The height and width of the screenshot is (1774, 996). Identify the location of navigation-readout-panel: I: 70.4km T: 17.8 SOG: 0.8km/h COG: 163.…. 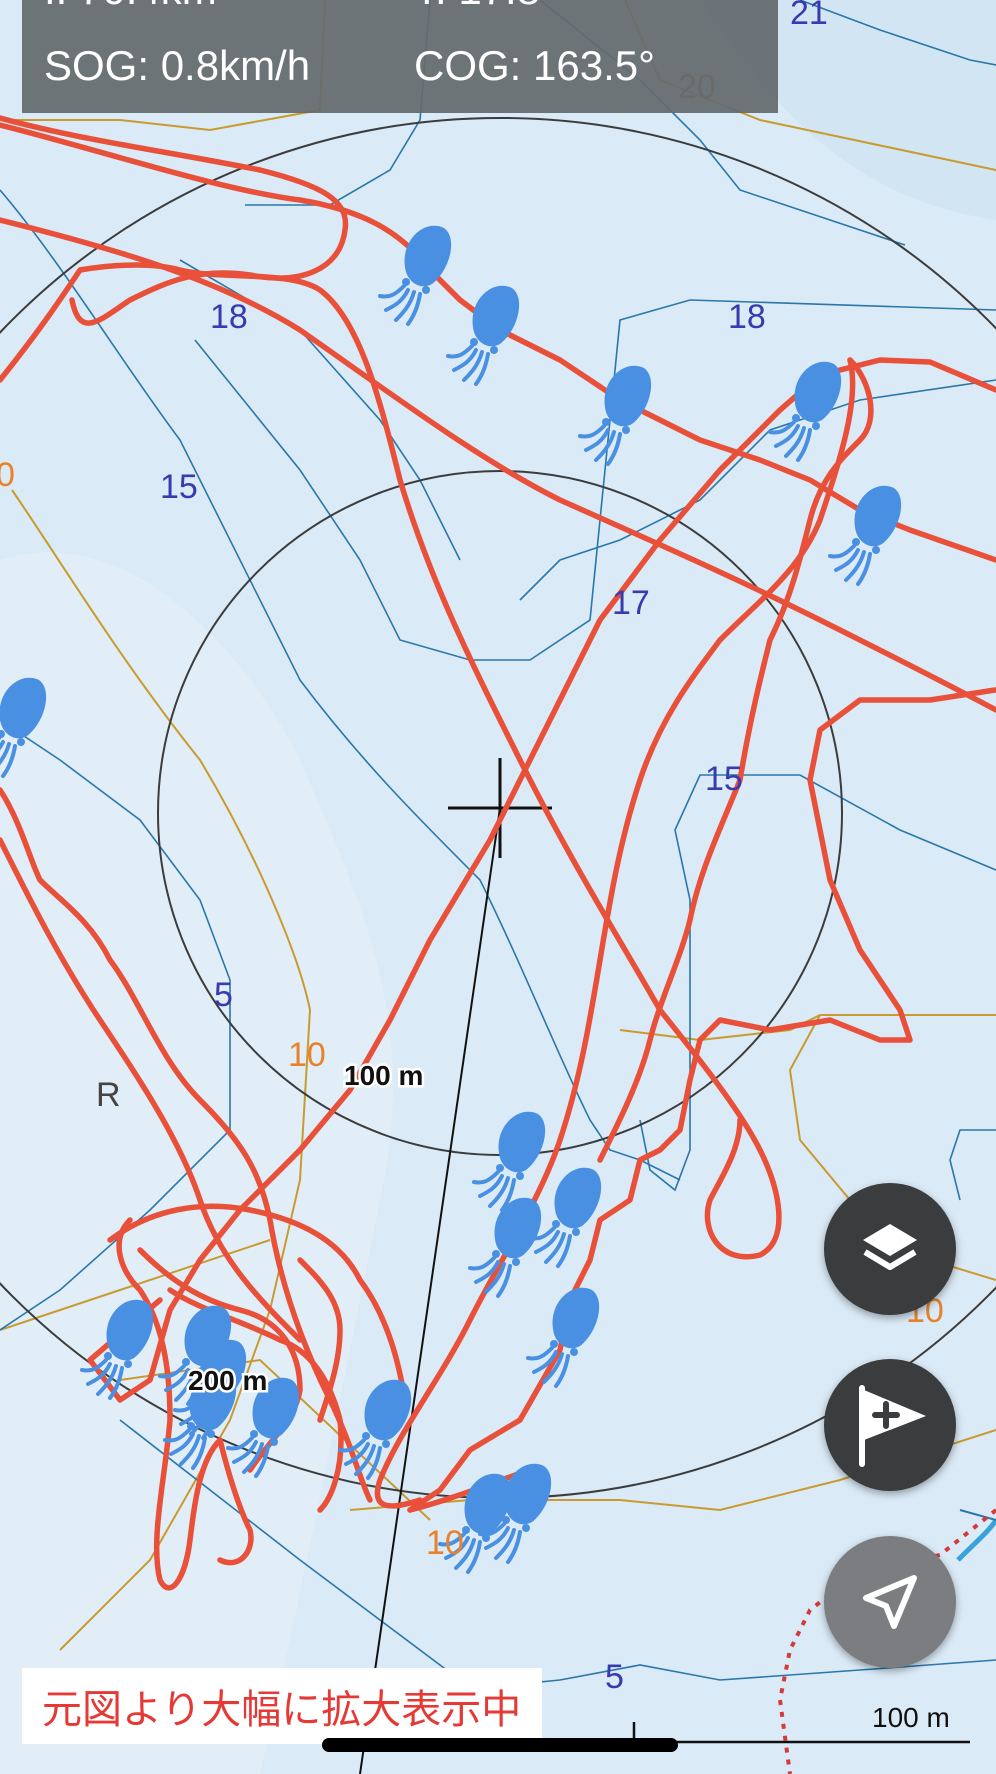
(400, 56).